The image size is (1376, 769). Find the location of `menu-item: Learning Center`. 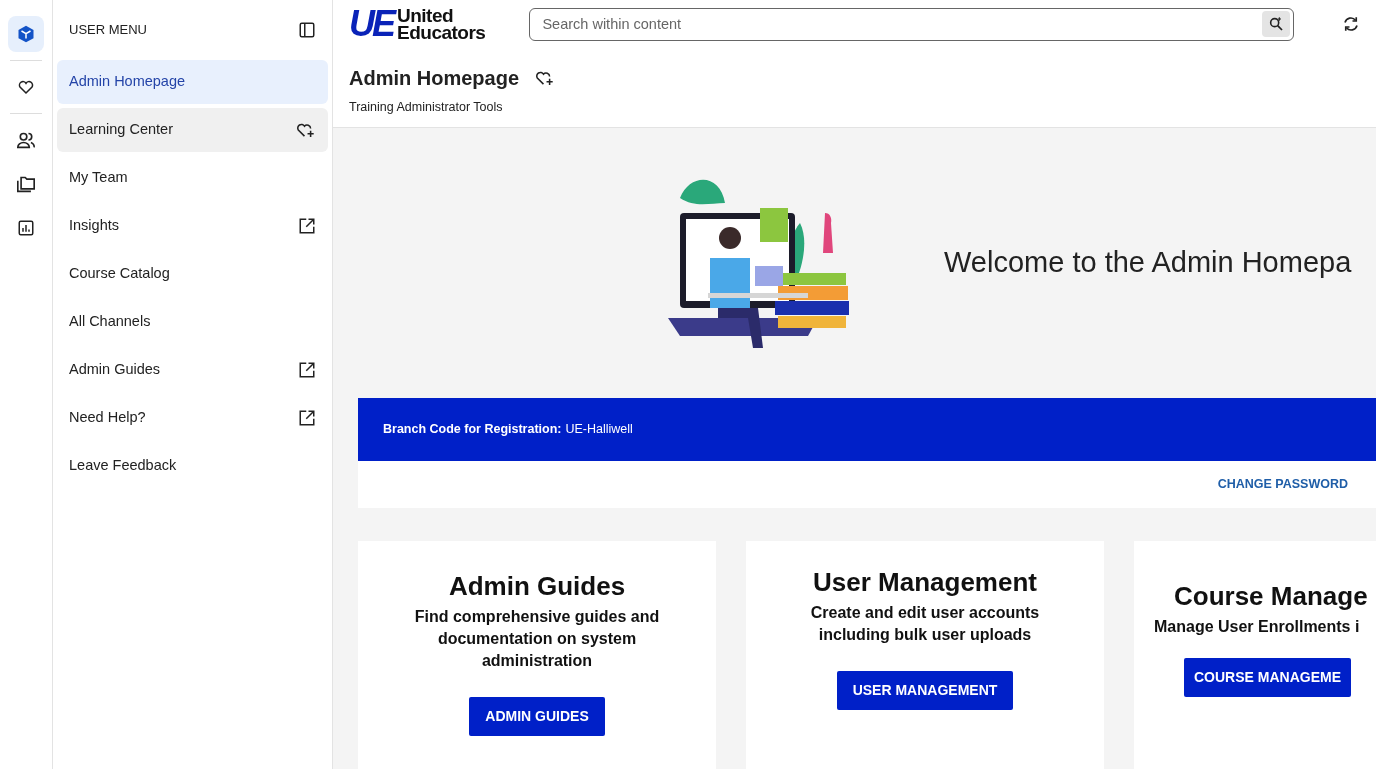

menu-item: Learning Center is located at coordinates (192, 130).